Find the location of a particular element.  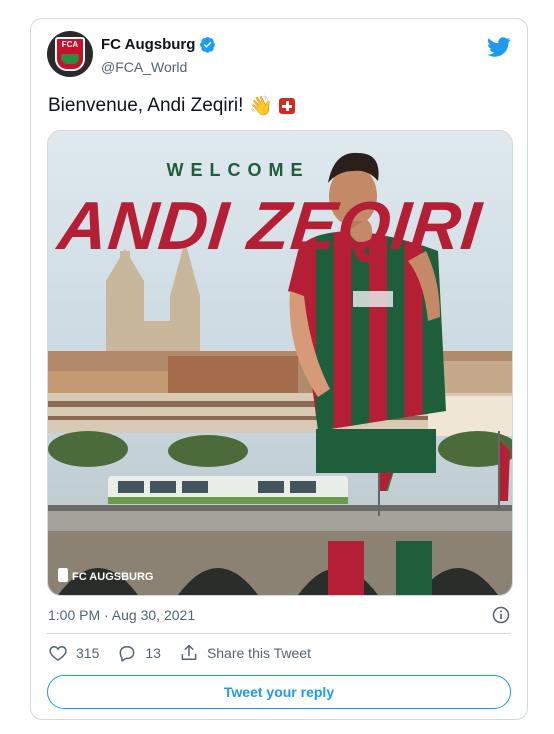

author-handle: @FCA_World is located at coordinates (144, 67).